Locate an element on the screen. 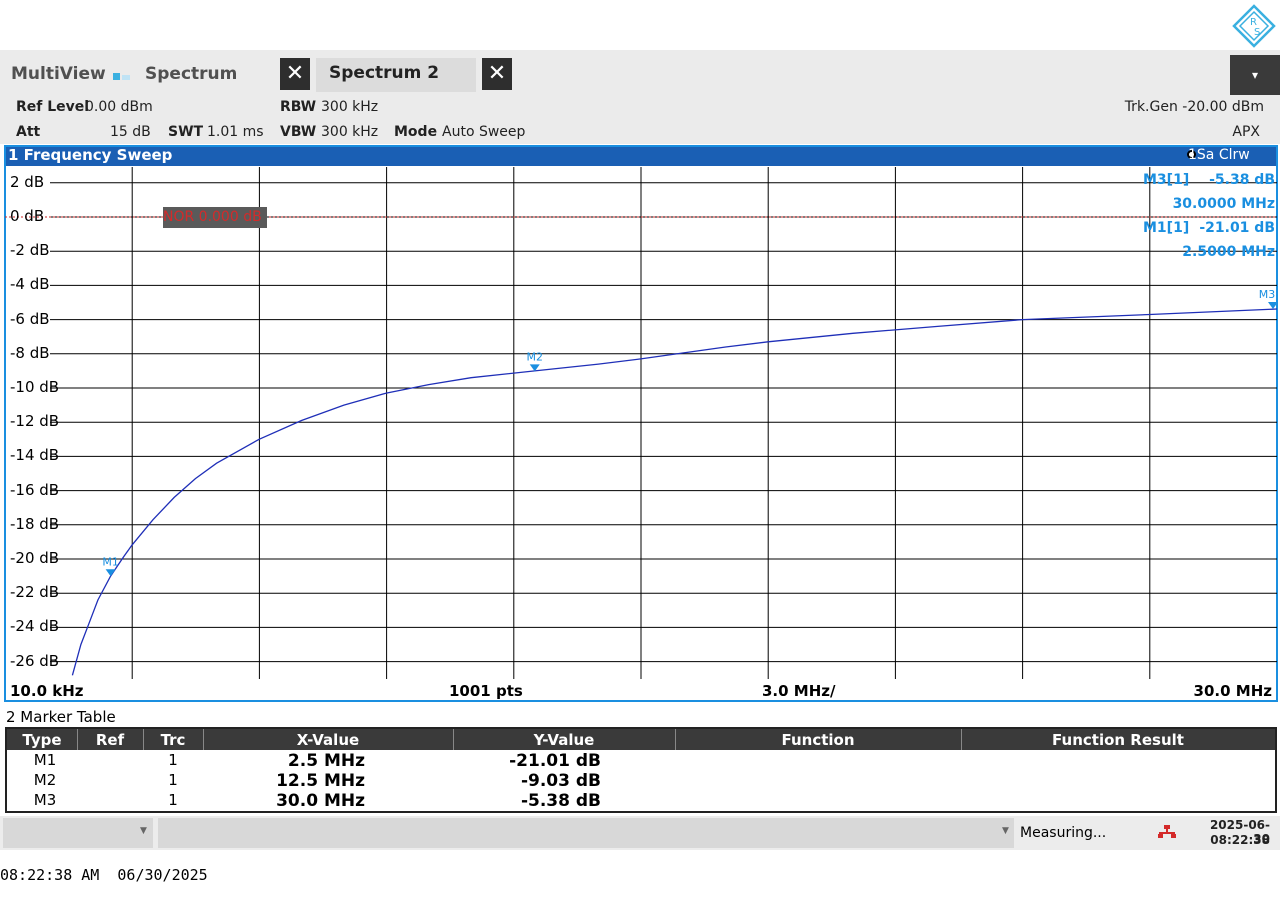 The height and width of the screenshot is (900, 1280). y-tick-label: -4 dB is located at coordinates (30, 284).